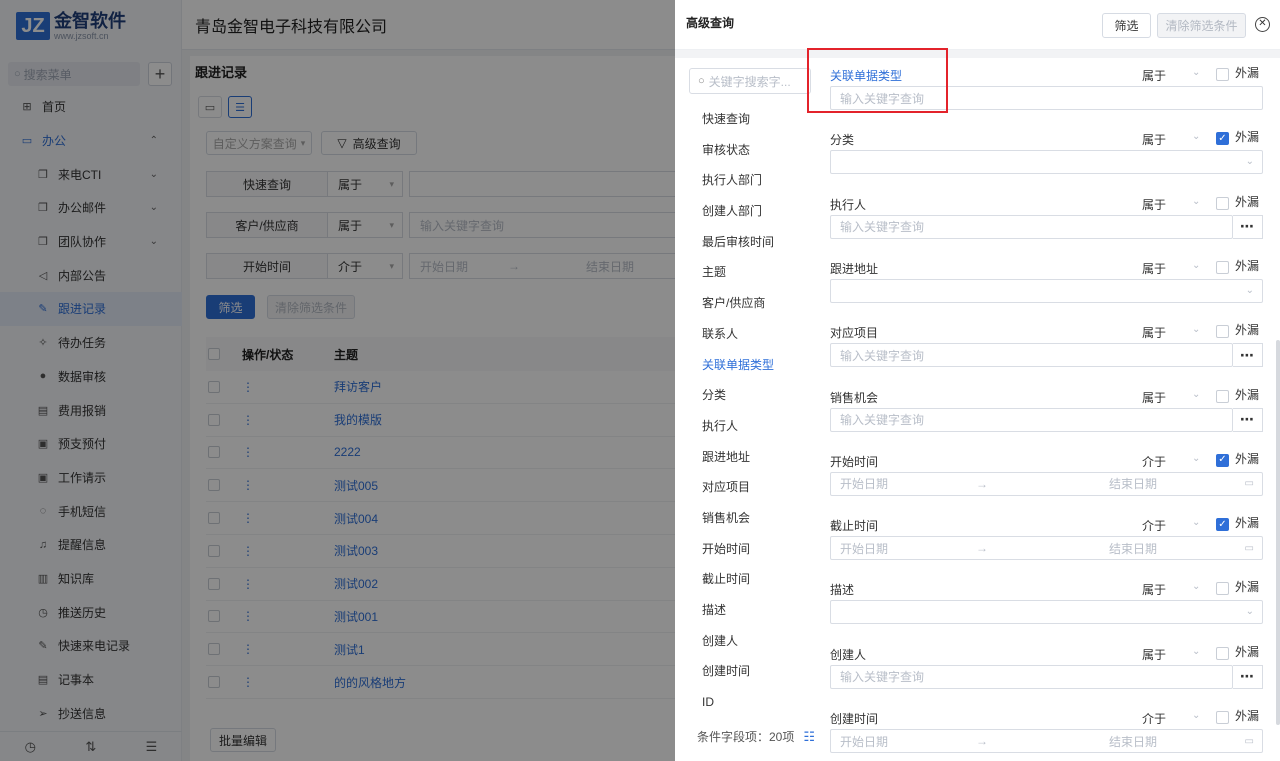 The width and height of the screenshot is (1280, 761). I want to click on condition-label: 开始时间, so click(854, 461).